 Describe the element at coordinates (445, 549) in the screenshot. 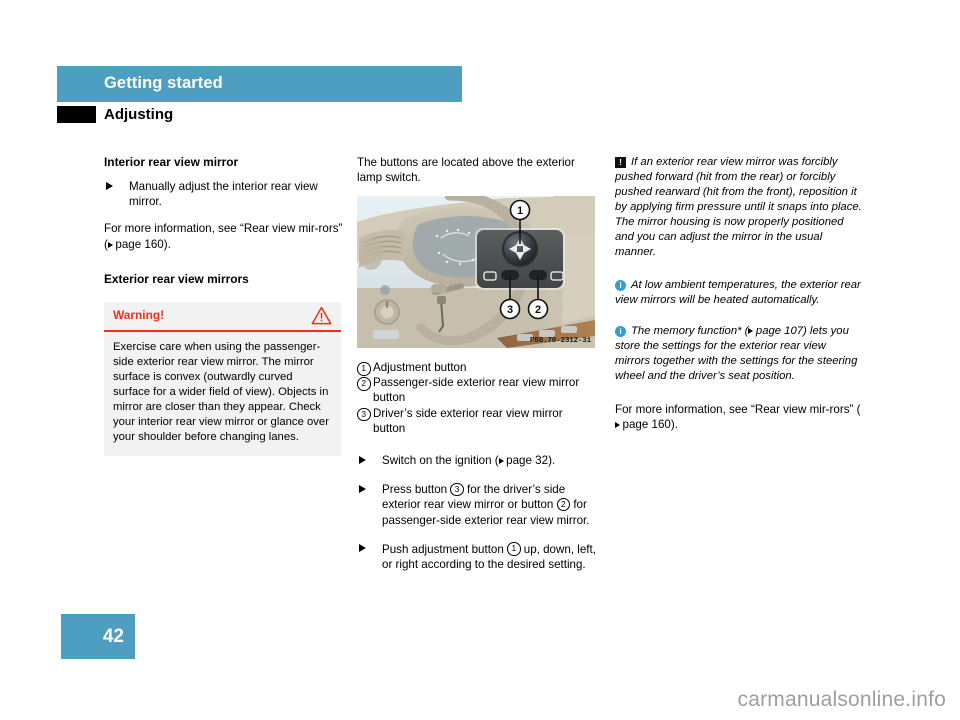

I see `step-3-part-0: Push adjustment button` at that location.